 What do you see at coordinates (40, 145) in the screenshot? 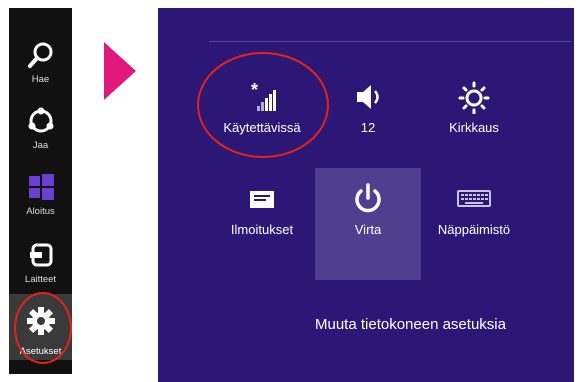
I see `charm-label: Jaa` at bounding box center [40, 145].